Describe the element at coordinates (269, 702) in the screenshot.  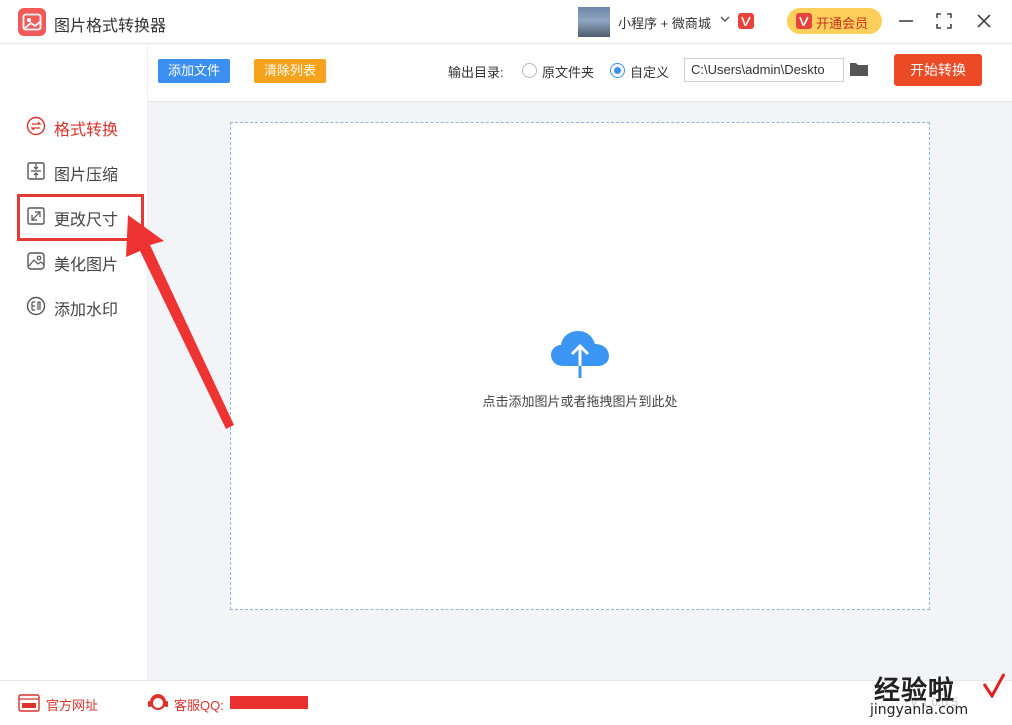
I see `redacted-qq-number` at that location.